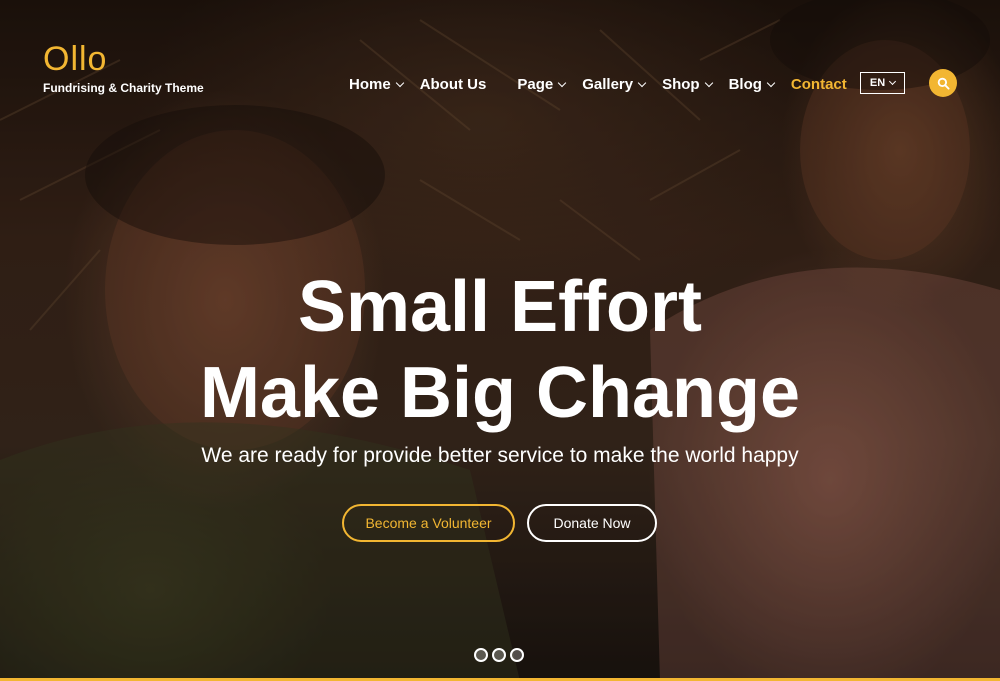  I want to click on nav-item-label: Home, so click(370, 84).